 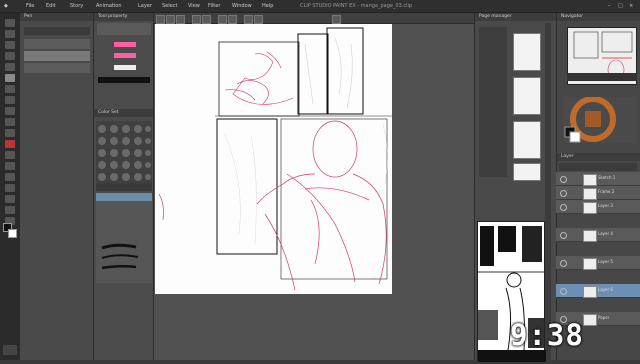 I want to click on airbrush-tool-icon, so click(x=10, y=111).